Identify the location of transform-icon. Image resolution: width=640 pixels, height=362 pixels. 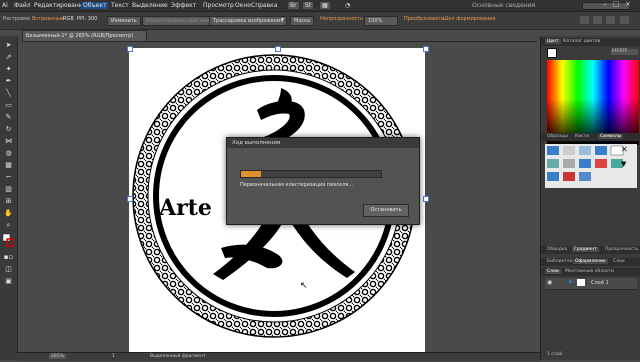
(610, 20).